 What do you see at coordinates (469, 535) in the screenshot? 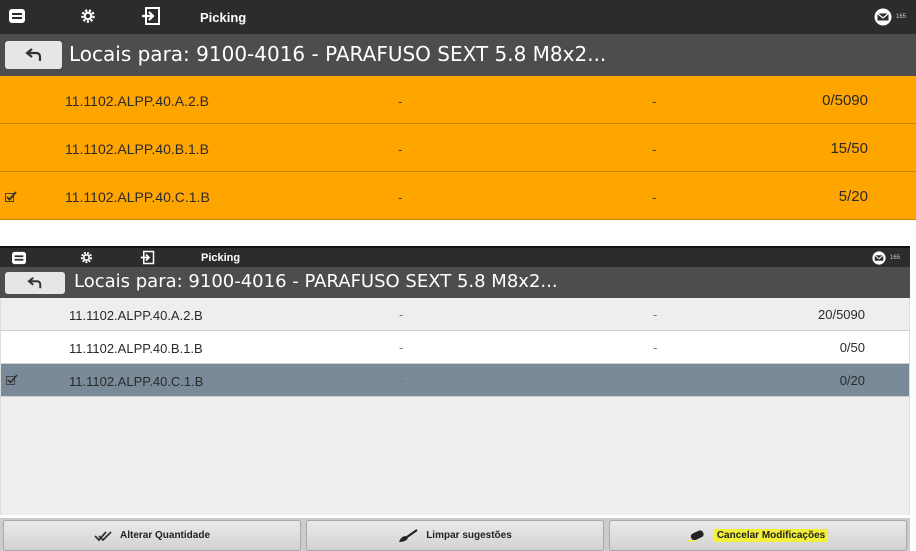
I see `limpar-sugestoes-label: Limpar sugestões` at bounding box center [469, 535].